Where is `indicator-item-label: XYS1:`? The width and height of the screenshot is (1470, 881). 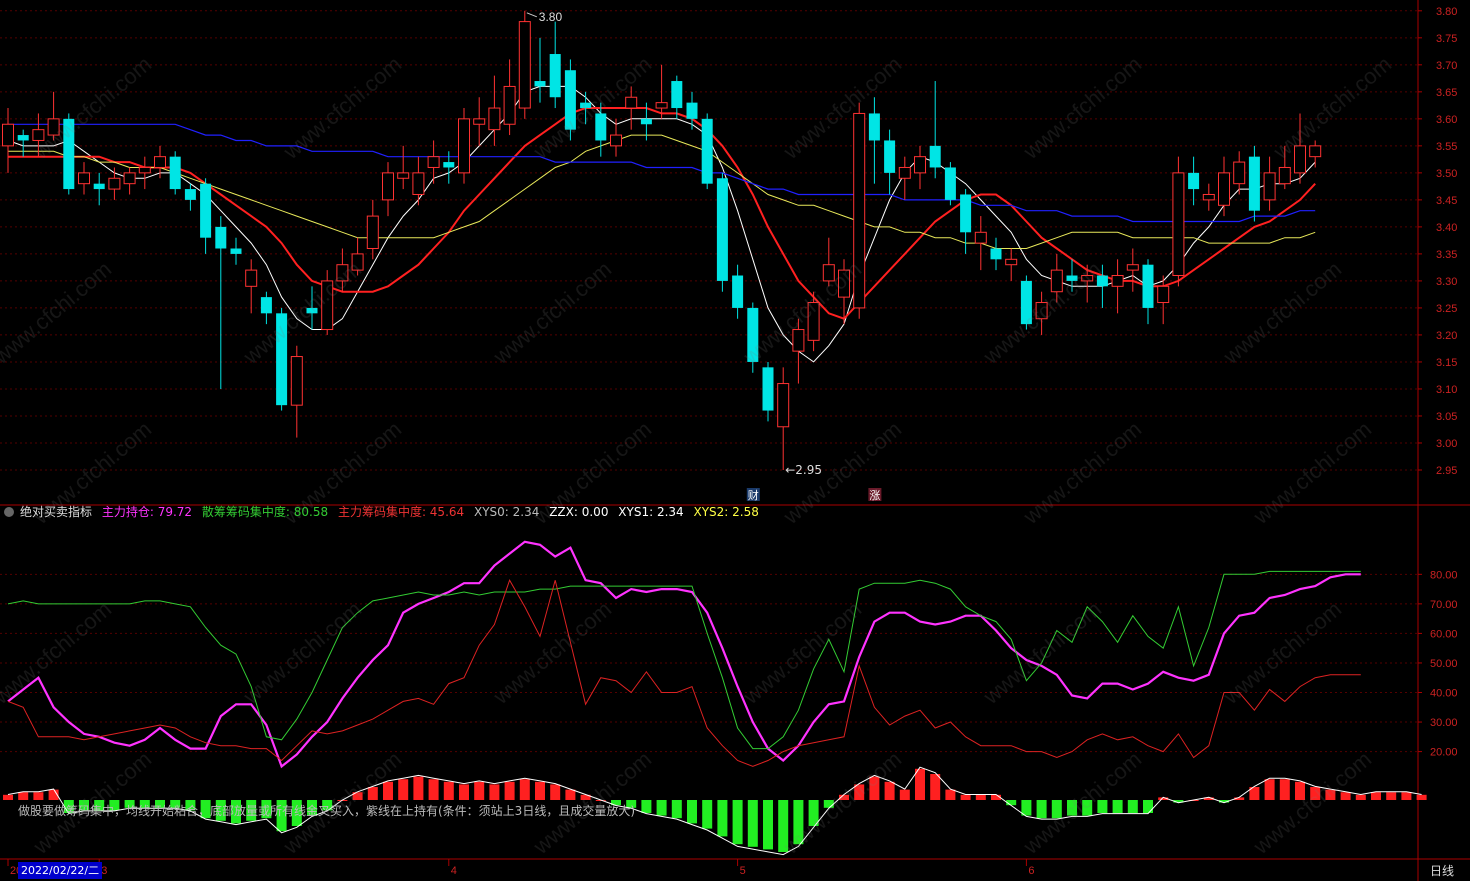 indicator-item-label: XYS1: is located at coordinates (637, 512).